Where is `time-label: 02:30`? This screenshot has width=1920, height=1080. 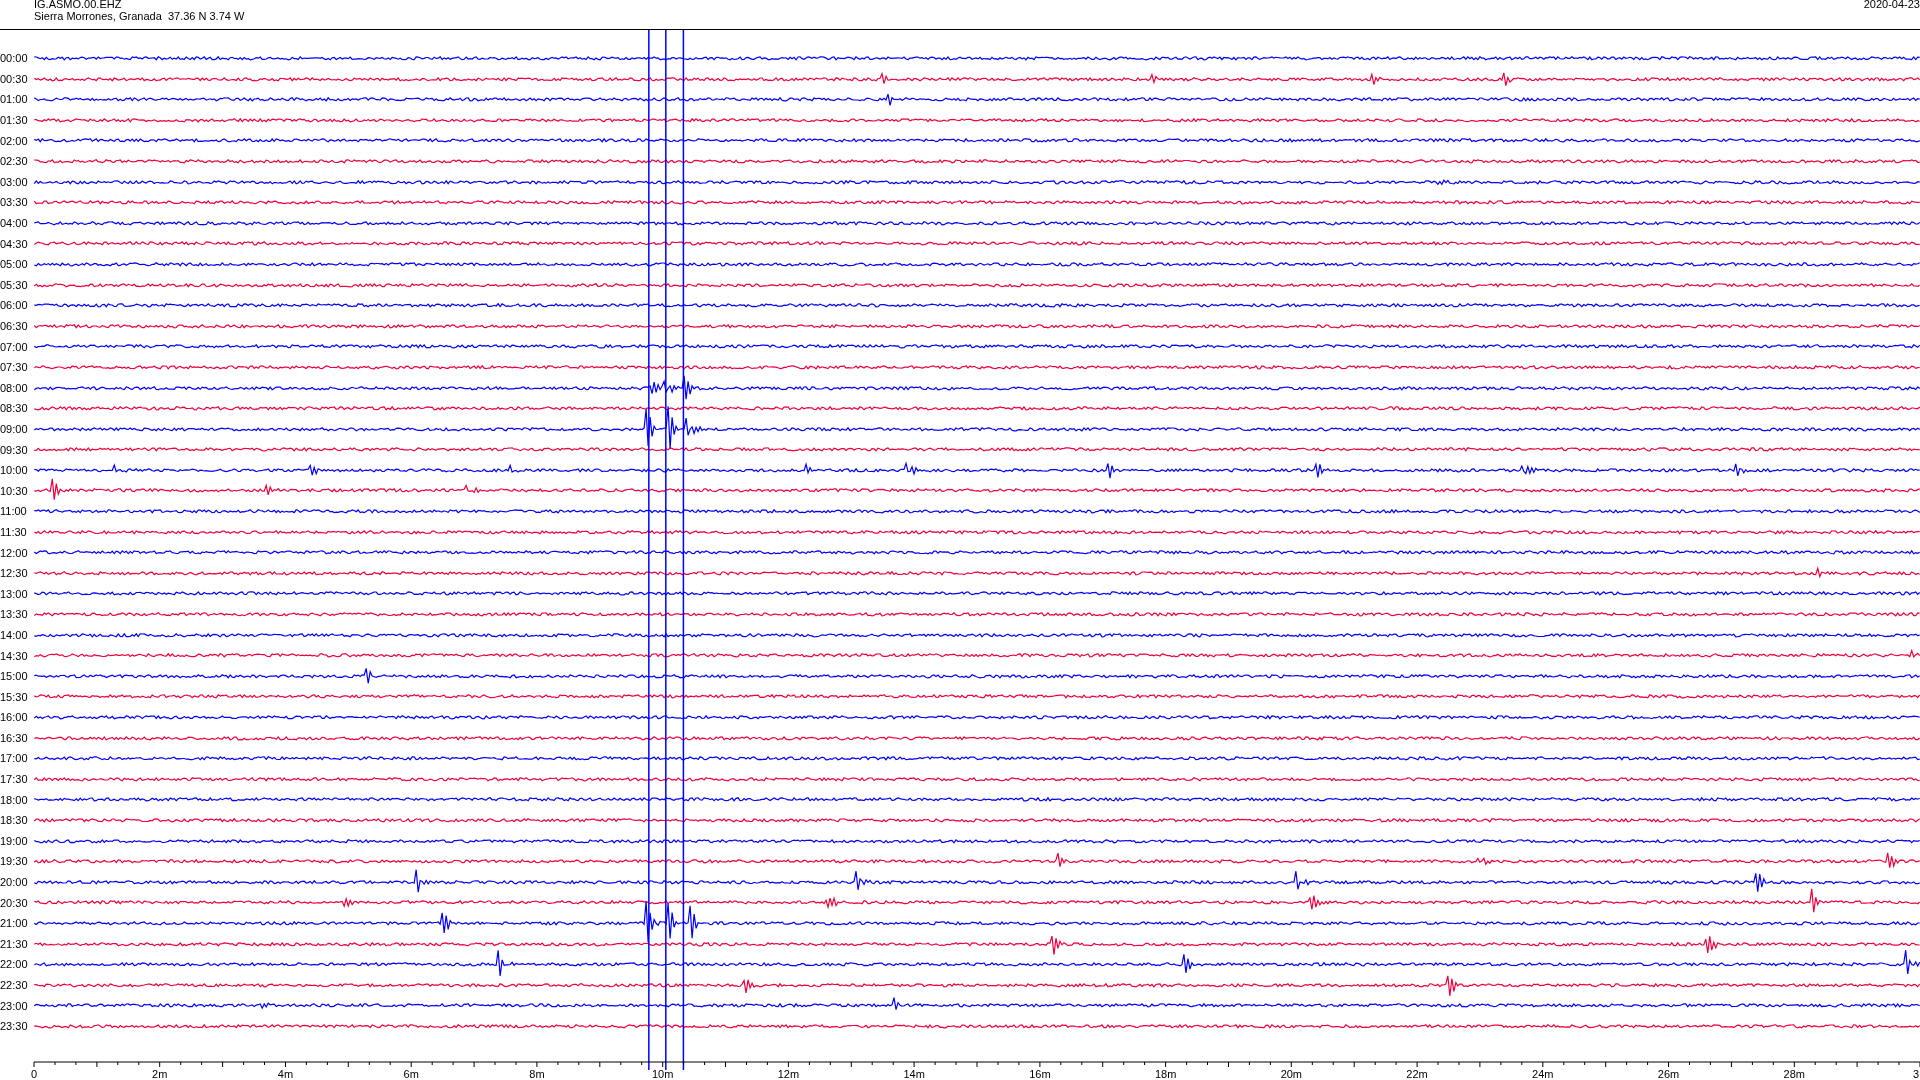
time-label: 02:30 is located at coordinates (14, 161).